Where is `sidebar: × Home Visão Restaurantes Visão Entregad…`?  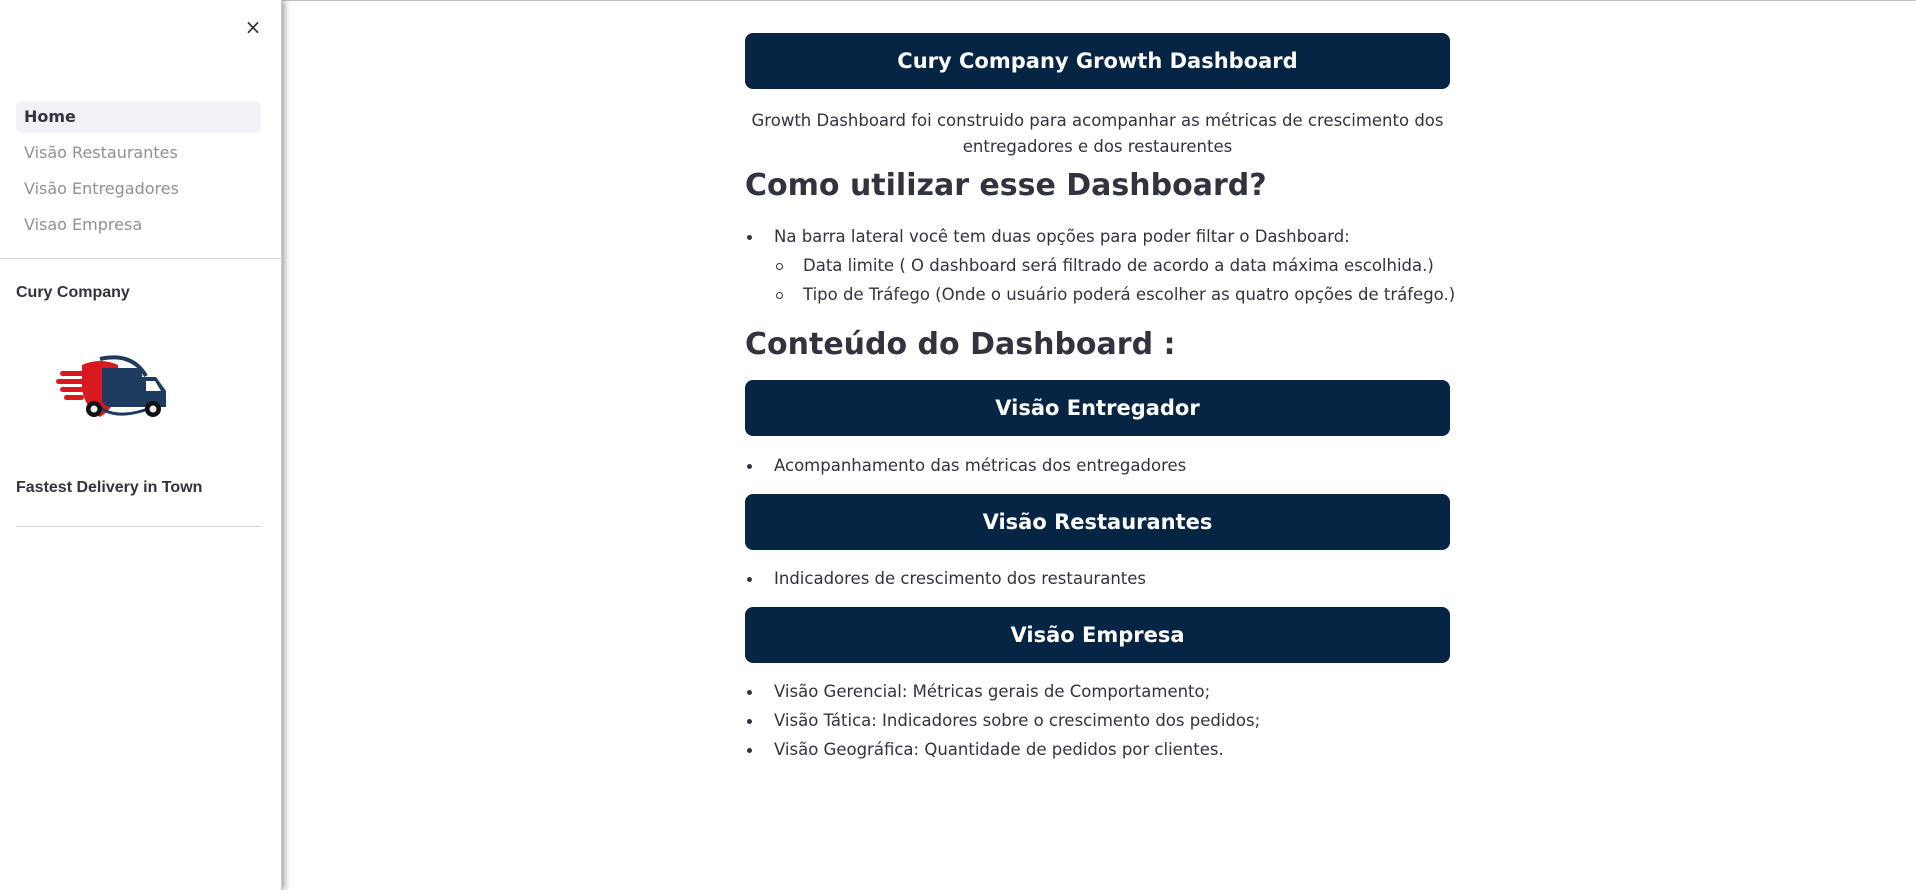
sidebar: × Home Visão Restaurantes Visão Entregad… is located at coordinates (141, 445).